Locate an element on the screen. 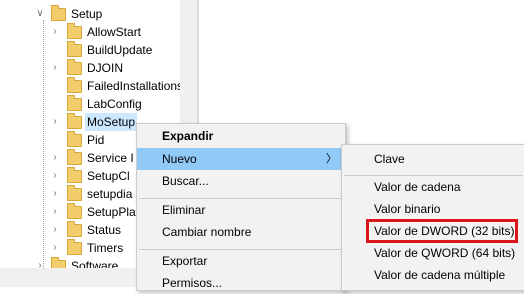  tree-item-buildupdate: BuildUpdate is located at coordinates (90, 50).